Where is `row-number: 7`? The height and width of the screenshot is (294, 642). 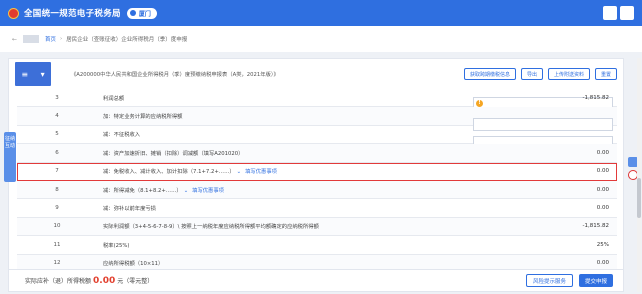 row-number: 7 is located at coordinates (57, 171).